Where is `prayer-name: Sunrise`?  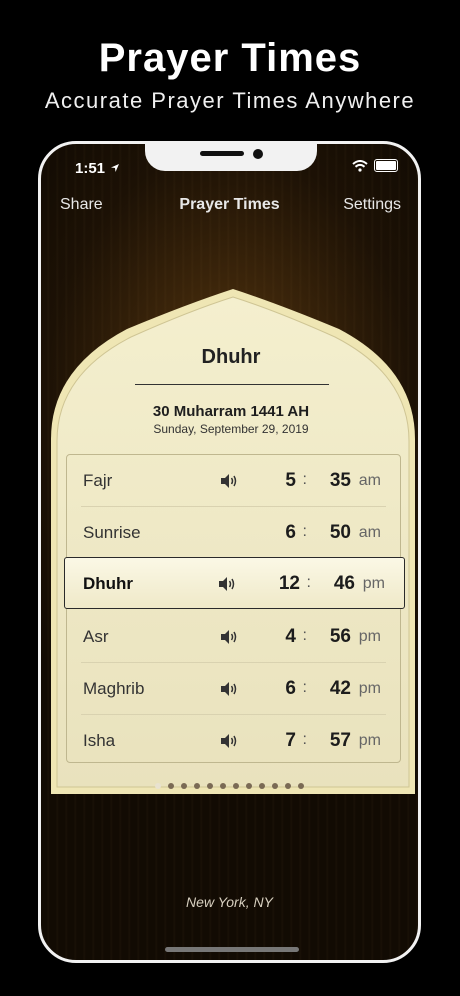 prayer-name: Sunrise is located at coordinates (112, 532).